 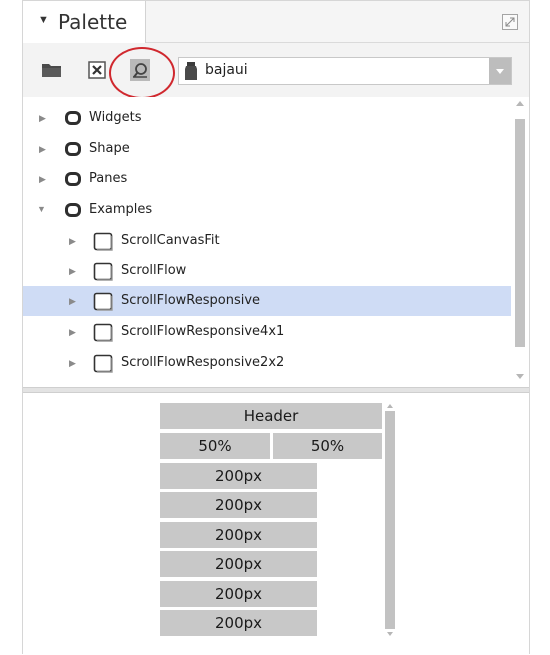 What do you see at coordinates (108, 178) in the screenshot?
I see `tree-item-label: Panes` at bounding box center [108, 178].